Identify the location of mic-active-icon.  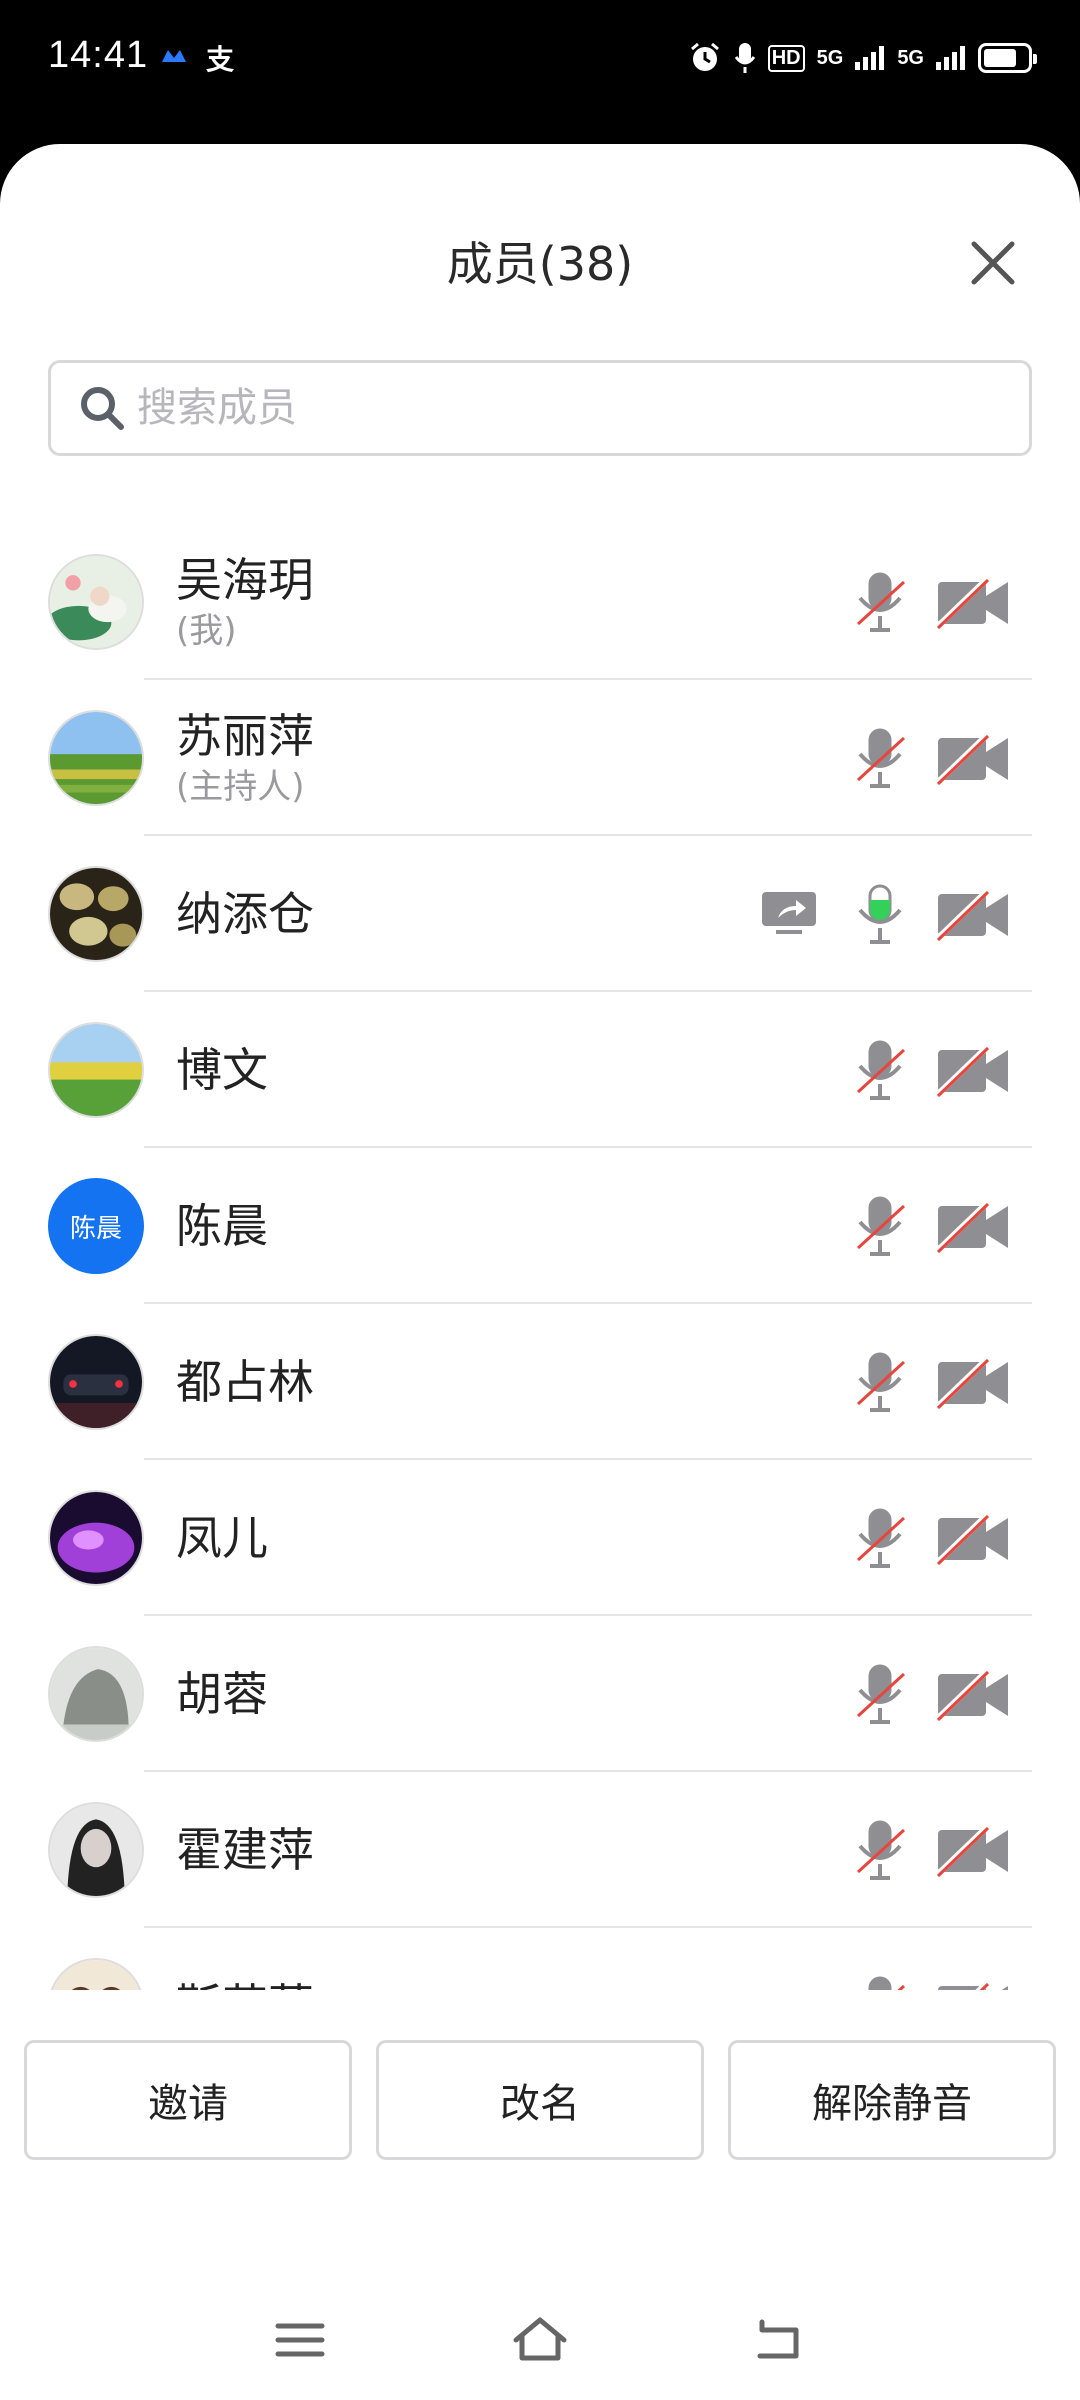
(880, 915).